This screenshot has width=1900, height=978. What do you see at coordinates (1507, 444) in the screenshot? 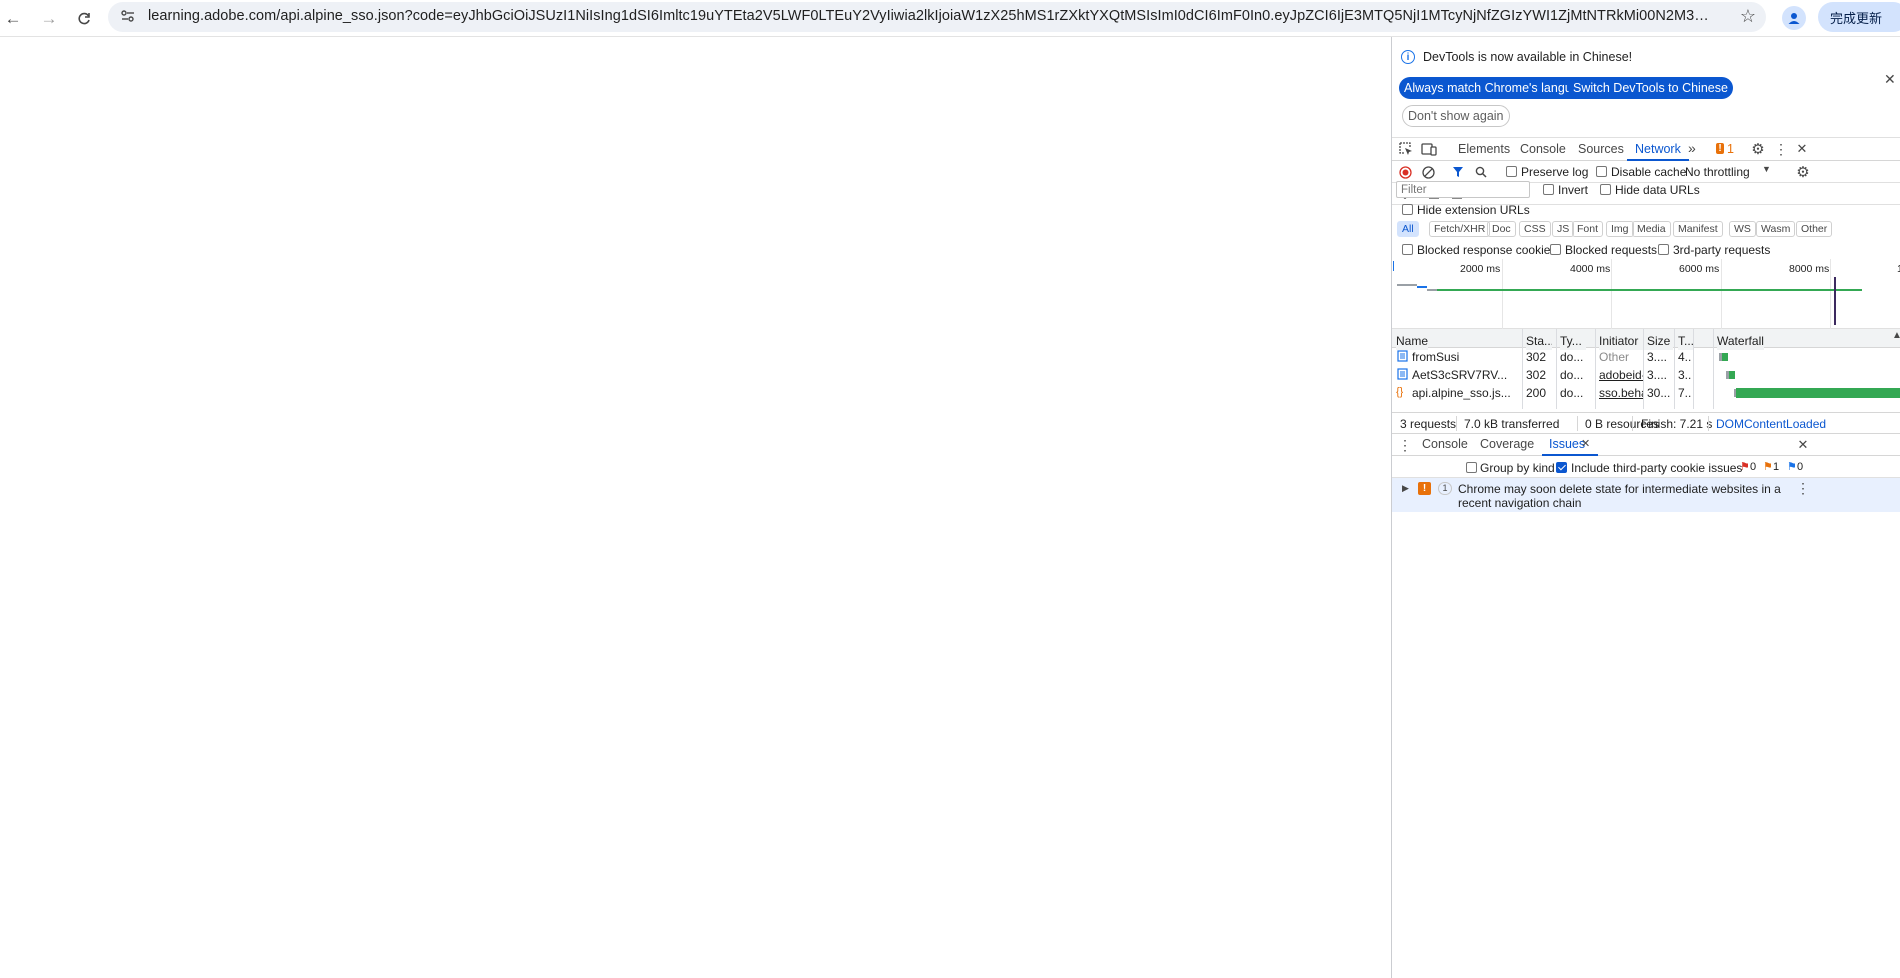
I see `drawer-tab-coverage: Coverage` at bounding box center [1507, 444].